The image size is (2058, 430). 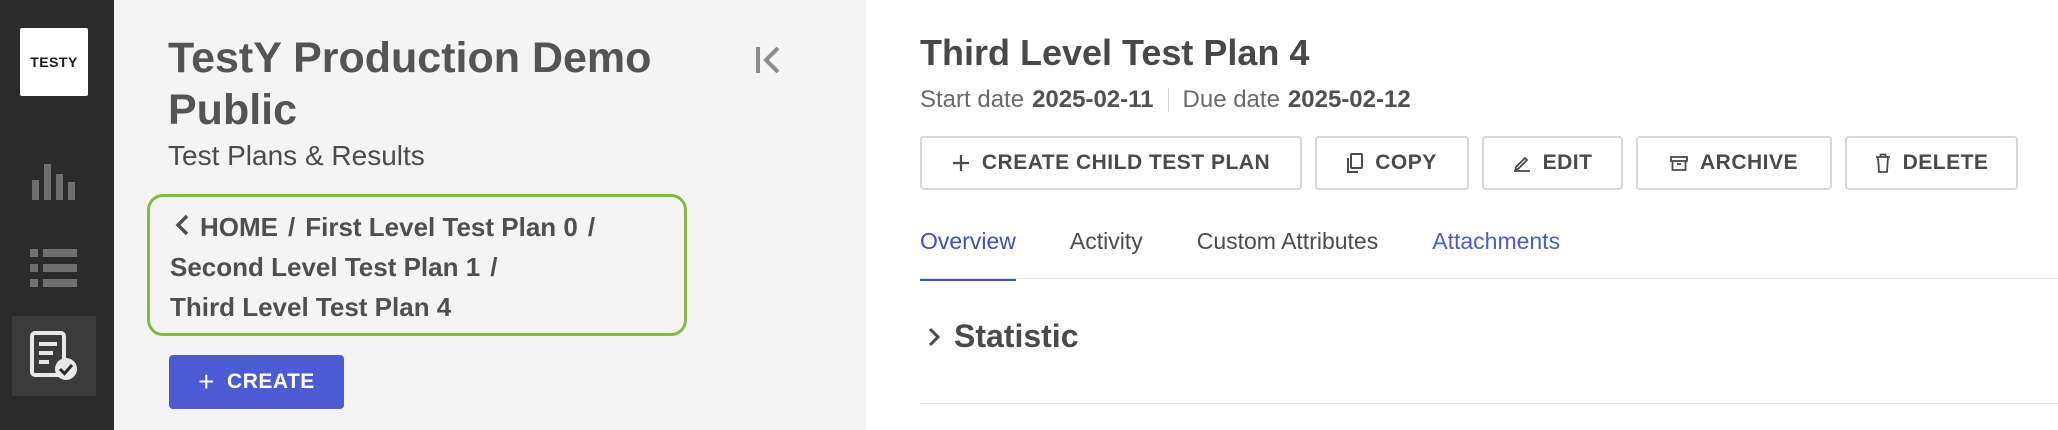 I want to click on project-title: TestY Production Demo Public, so click(x=410, y=84).